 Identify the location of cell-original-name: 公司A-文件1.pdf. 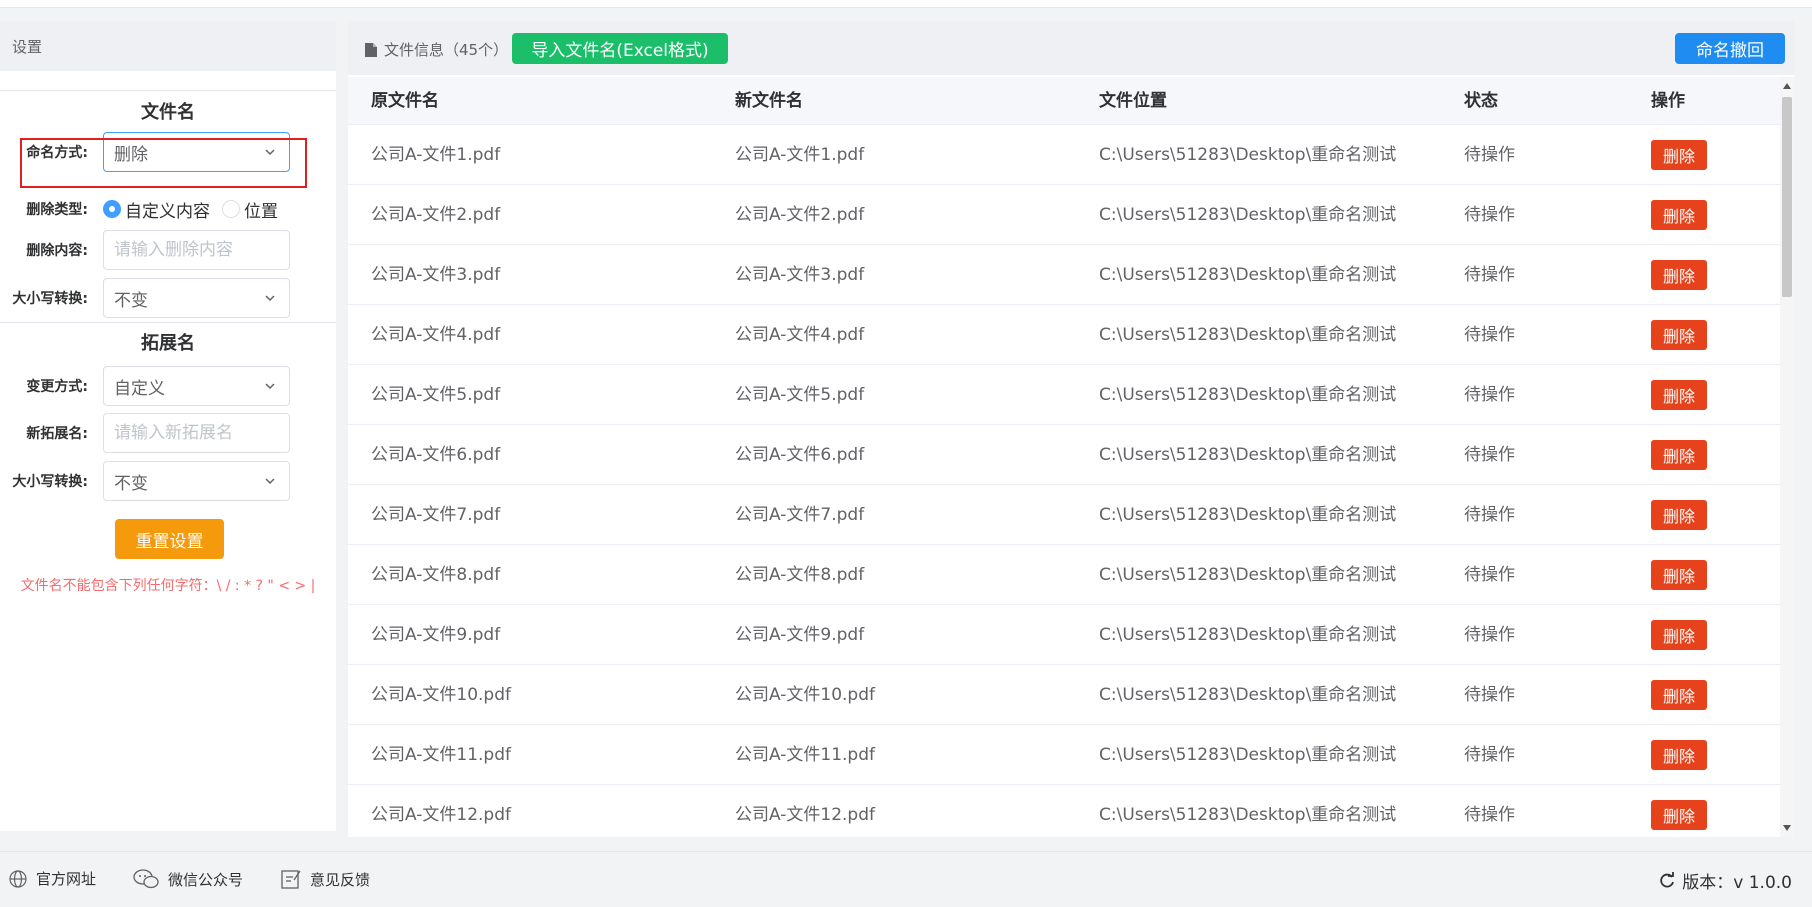
(436, 155).